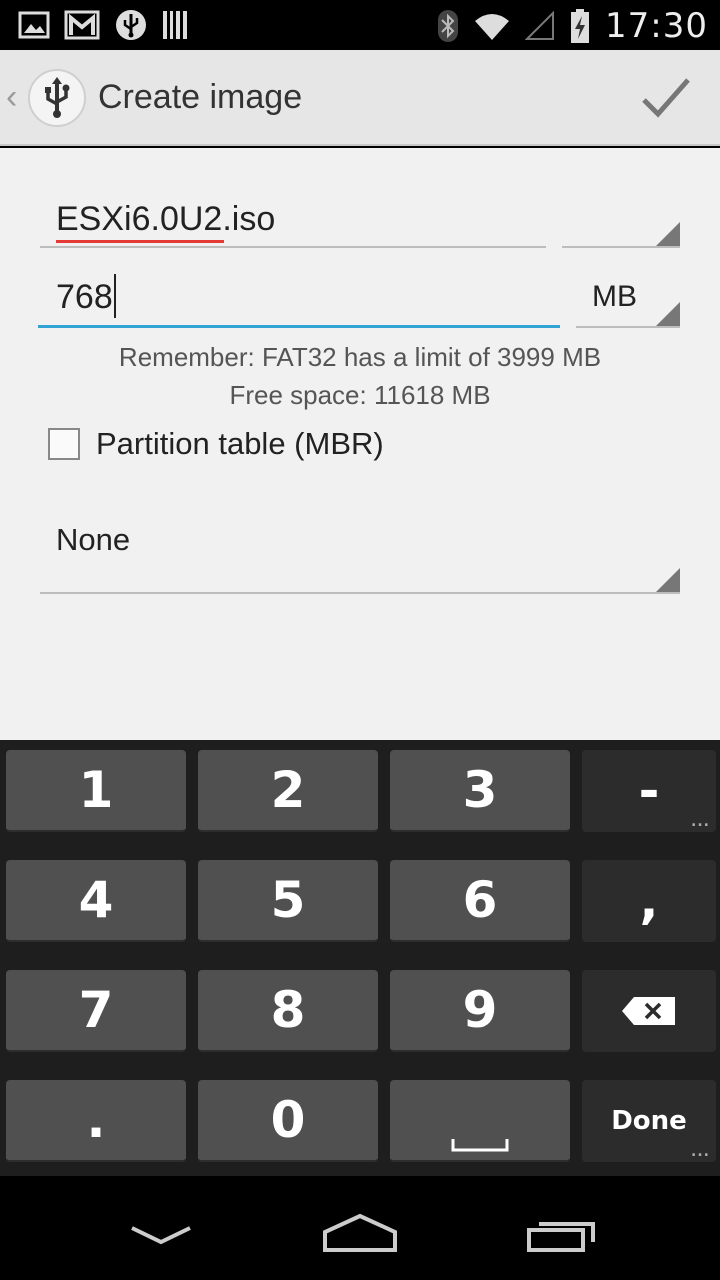  I want to click on key-7: 7, so click(96, 1011).